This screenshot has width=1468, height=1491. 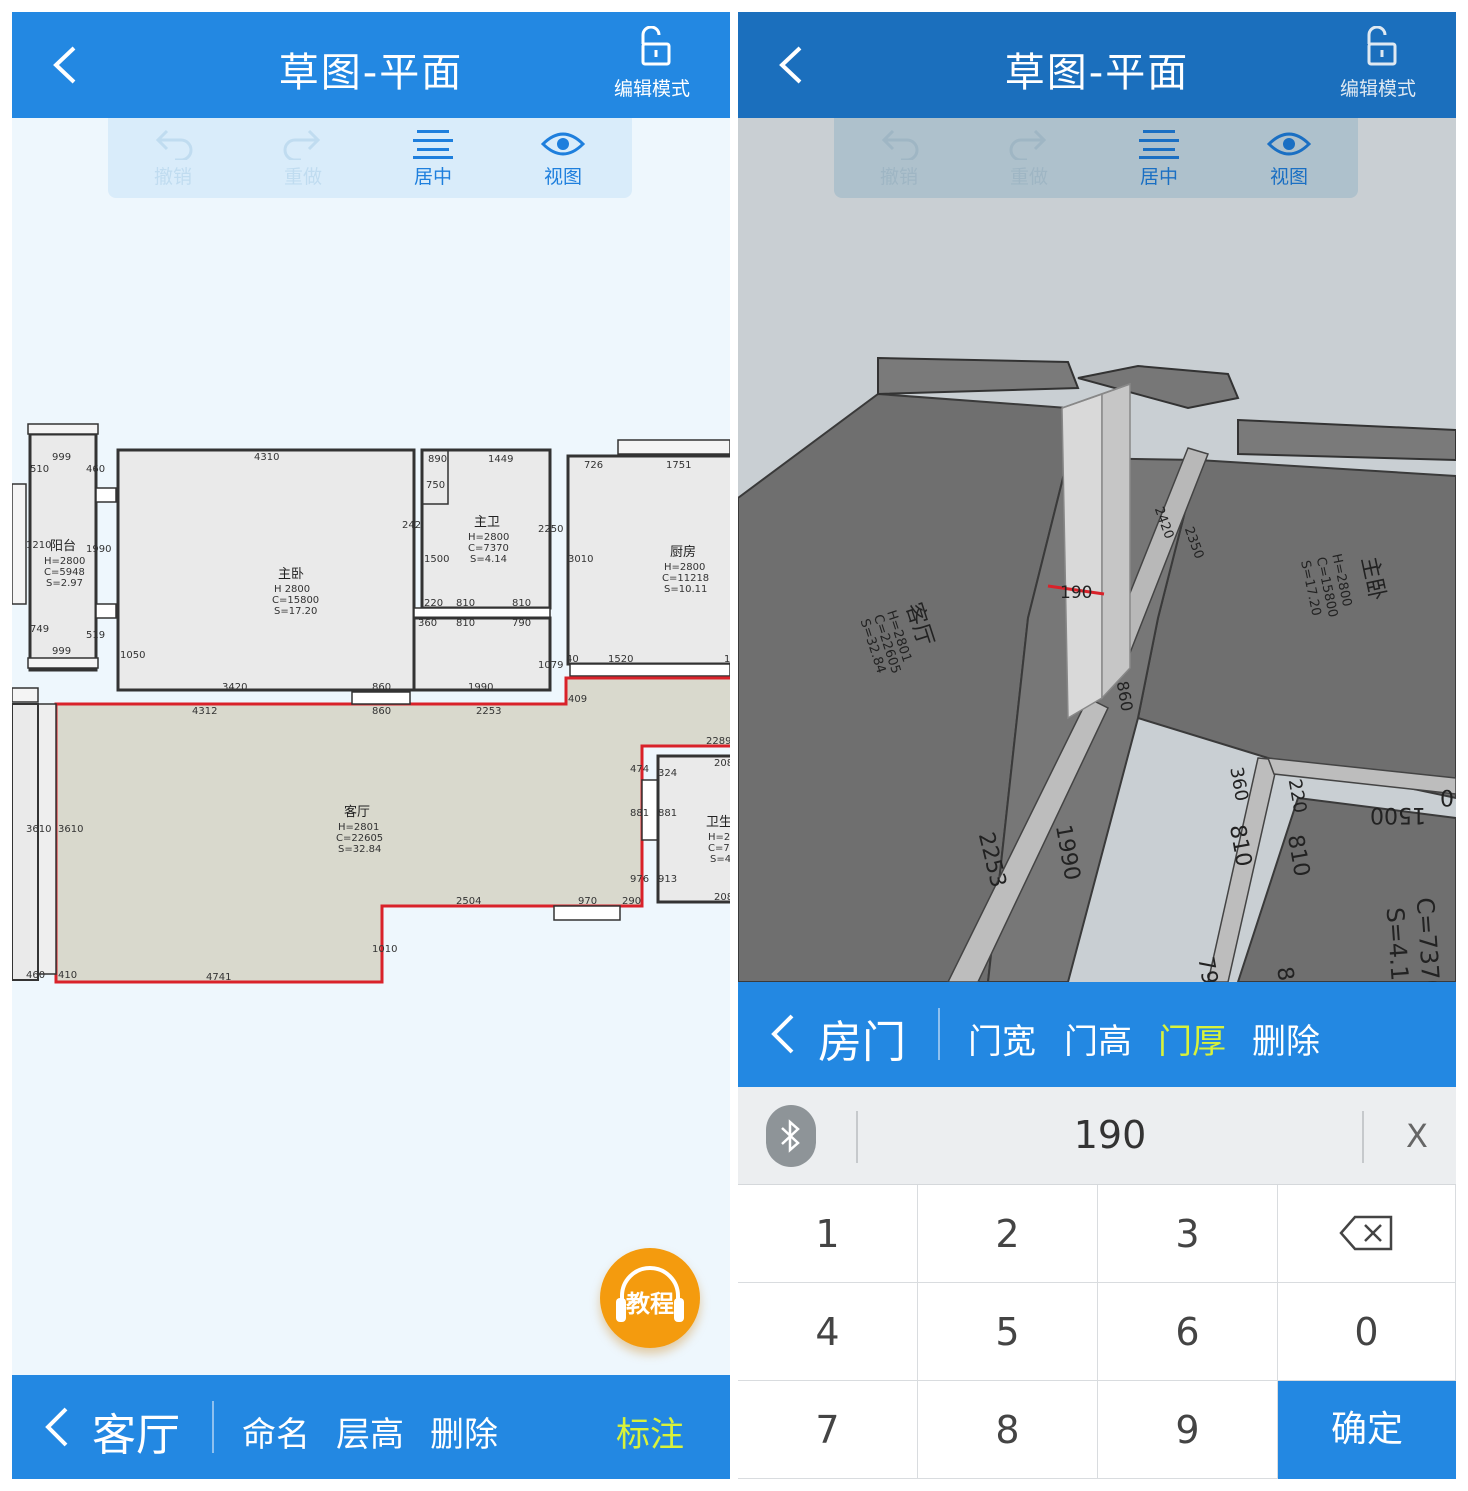 I want to click on kitchen-name: 厨房, so click(x=683, y=552).